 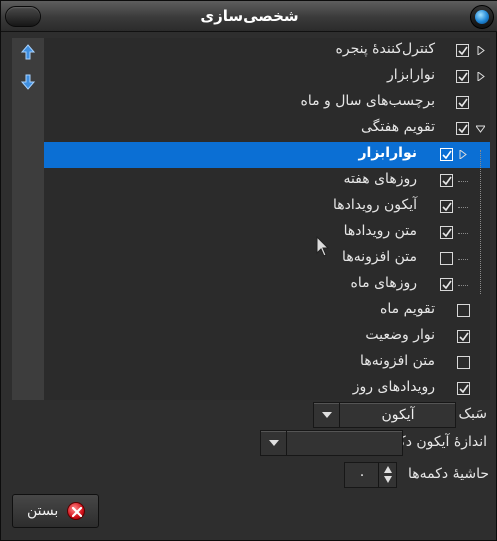 I want to click on row-label: متن رویدادها, so click(x=380, y=231).